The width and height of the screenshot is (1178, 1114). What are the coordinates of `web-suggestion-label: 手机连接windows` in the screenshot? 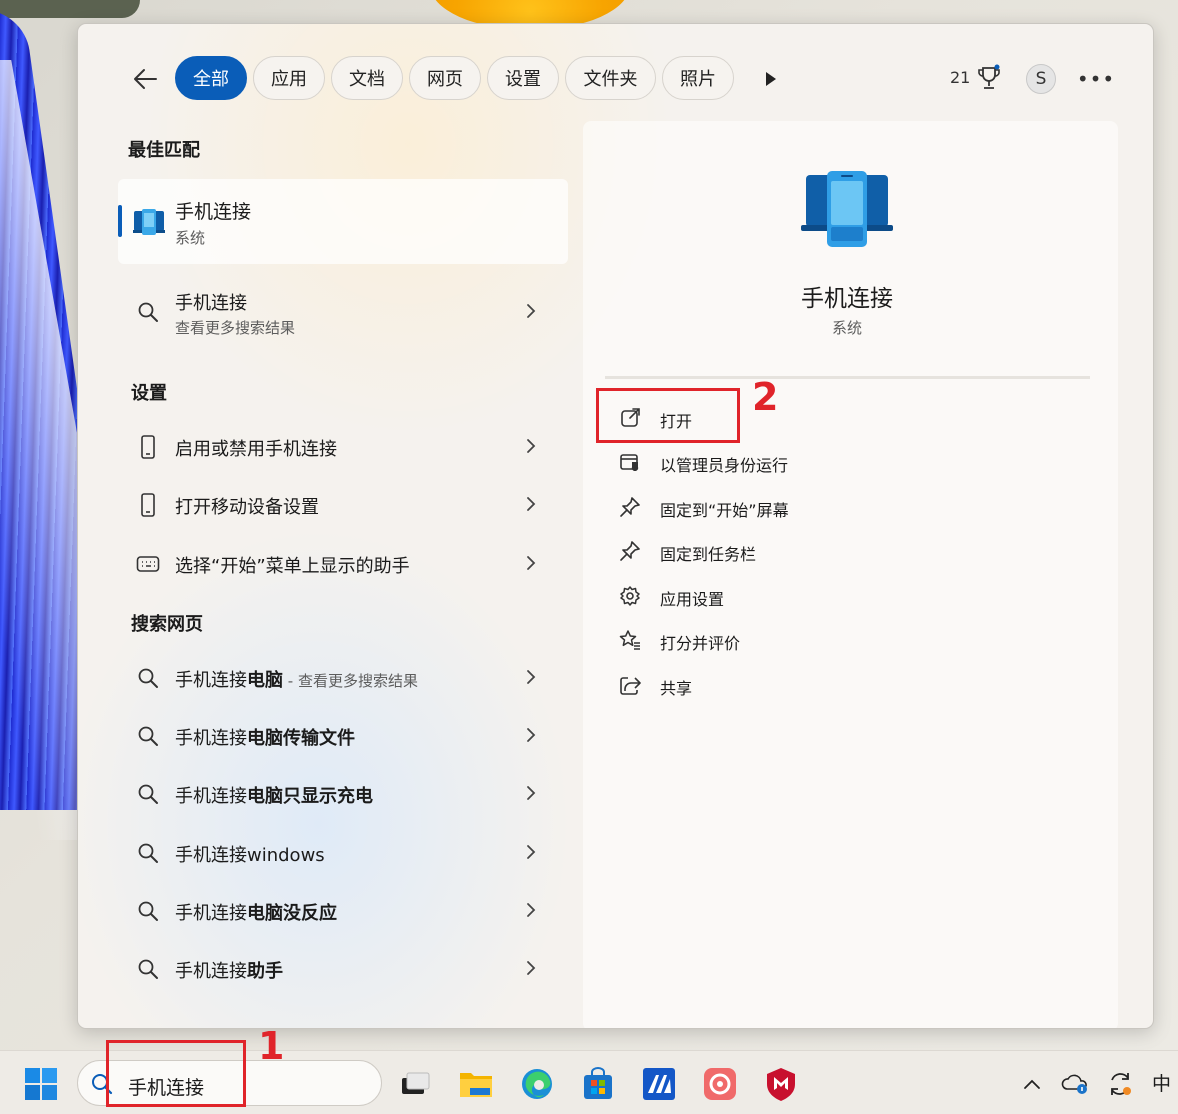 It's located at (250, 855).